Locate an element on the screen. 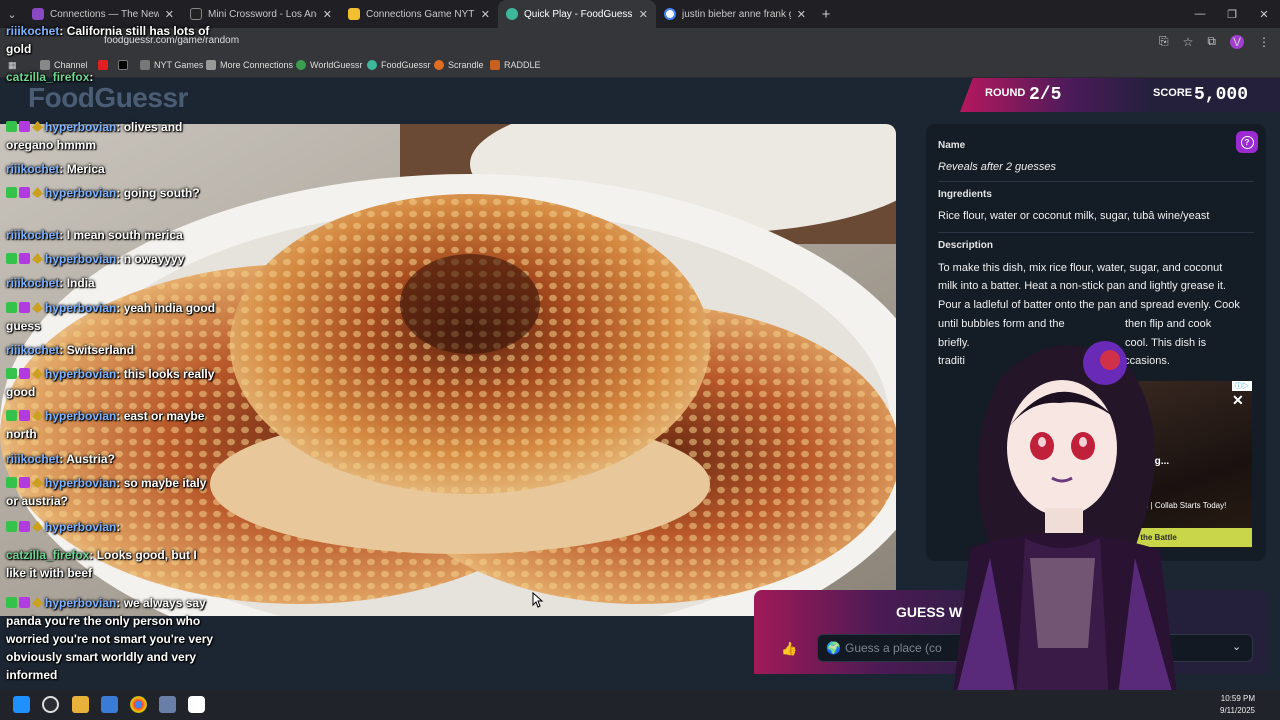 The image size is (1280, 720). connections-favicon-icon is located at coordinates (38, 14).